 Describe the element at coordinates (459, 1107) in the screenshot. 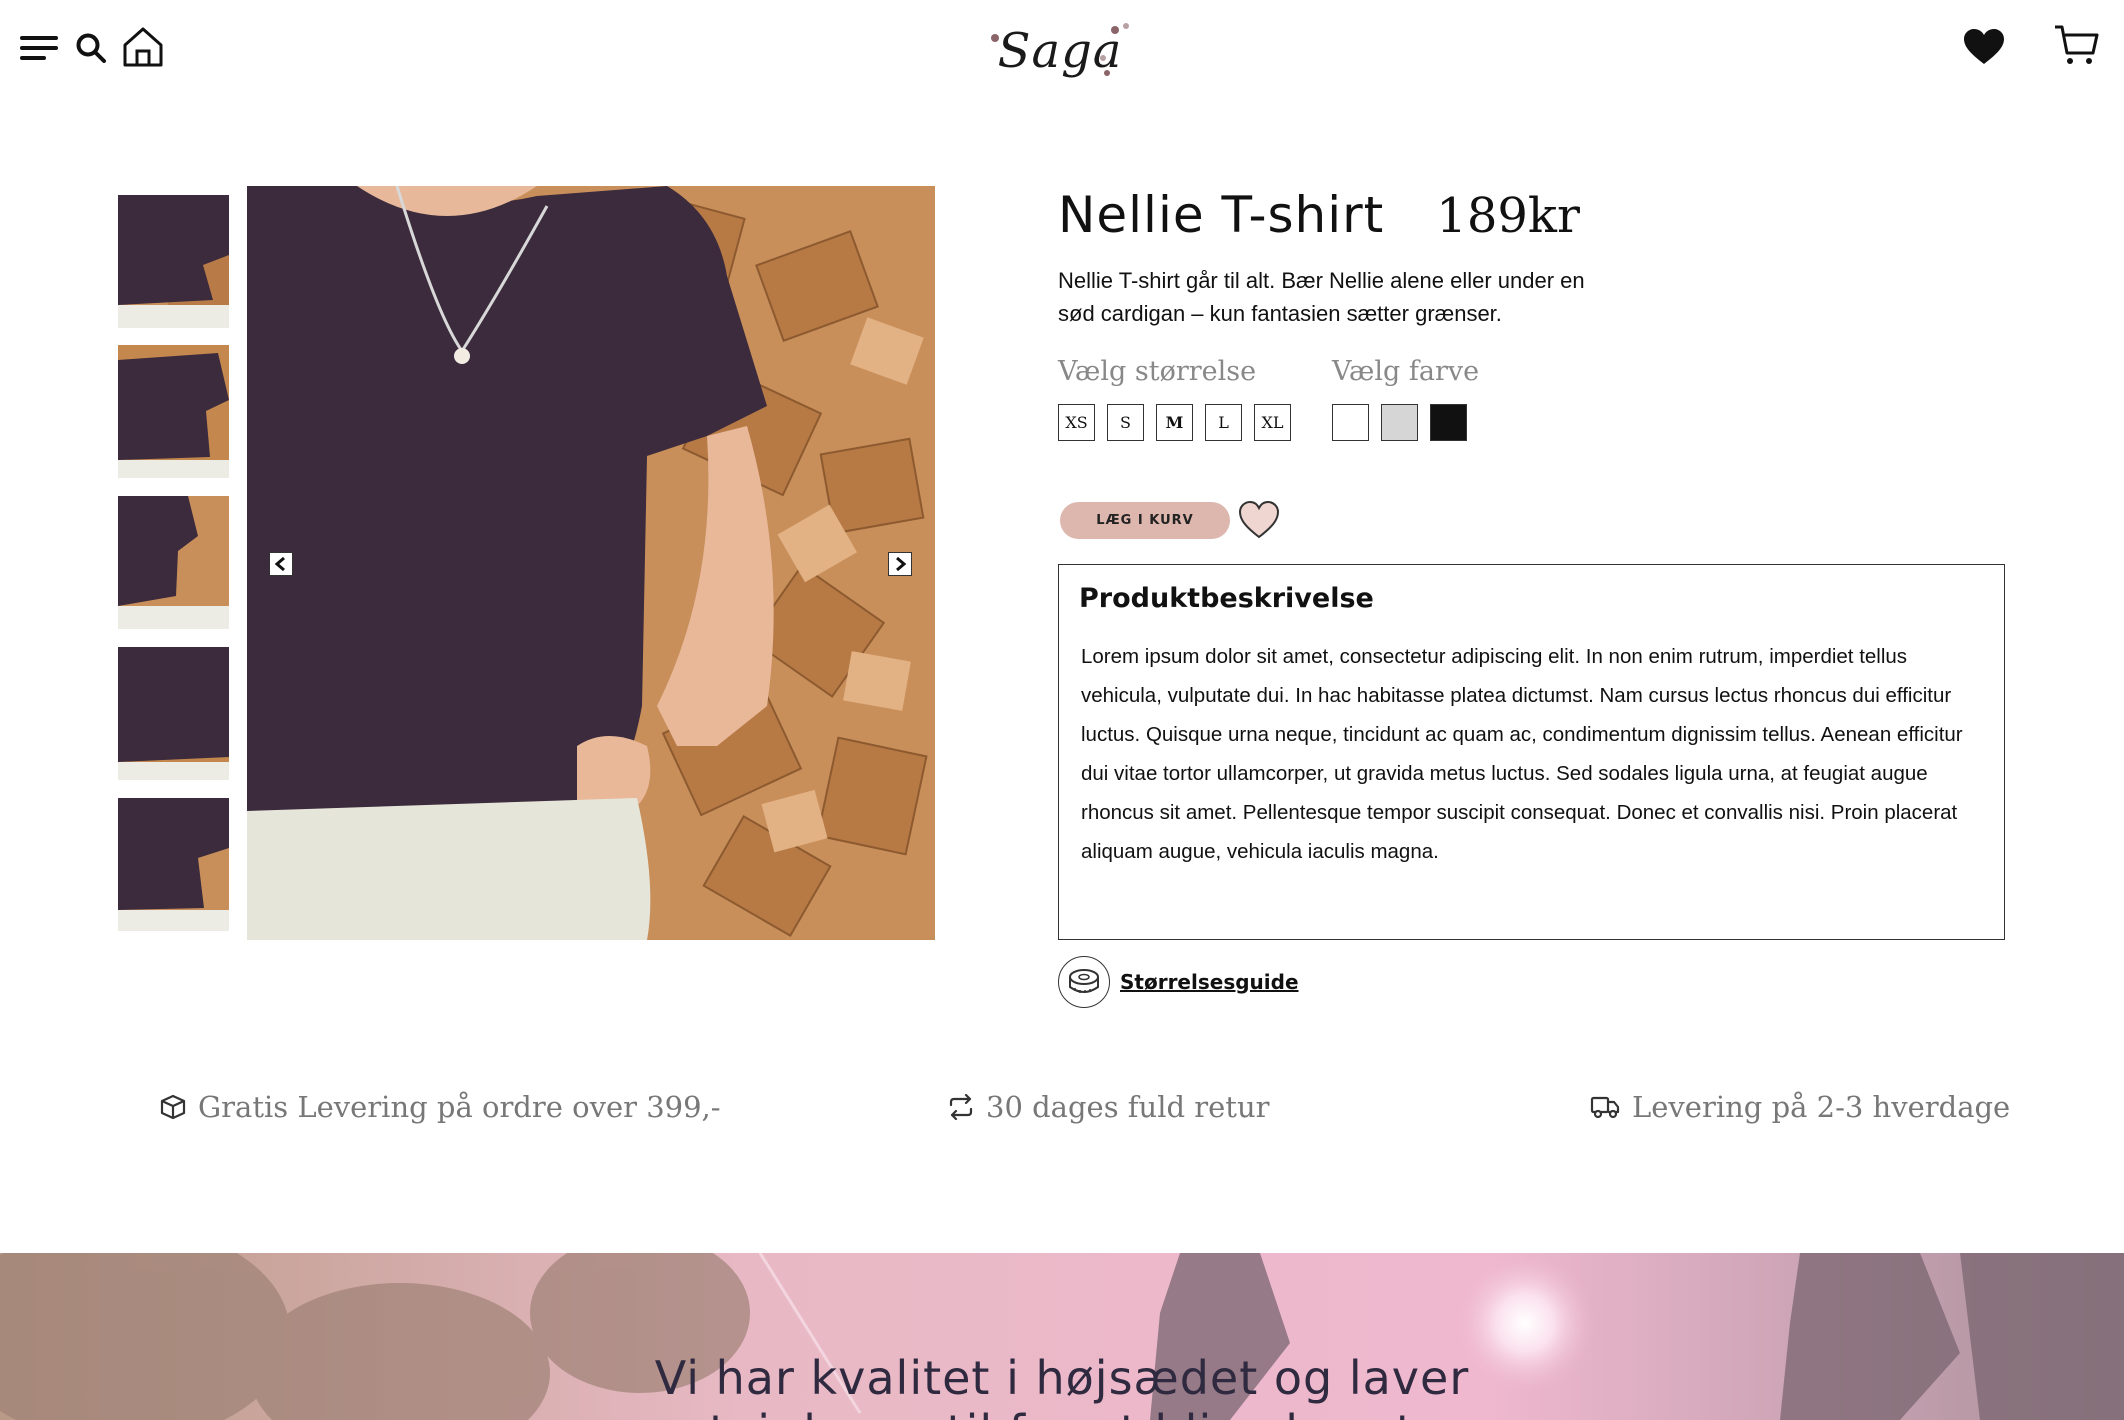

I see `benefit-text: Gratis Levering på ordre over 399,-` at that location.